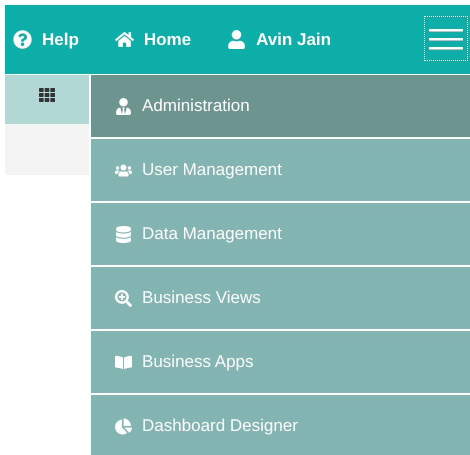 Image resolution: width=470 pixels, height=455 pixels. What do you see at coordinates (123, 234) in the screenshot?
I see `database-icon` at bounding box center [123, 234].